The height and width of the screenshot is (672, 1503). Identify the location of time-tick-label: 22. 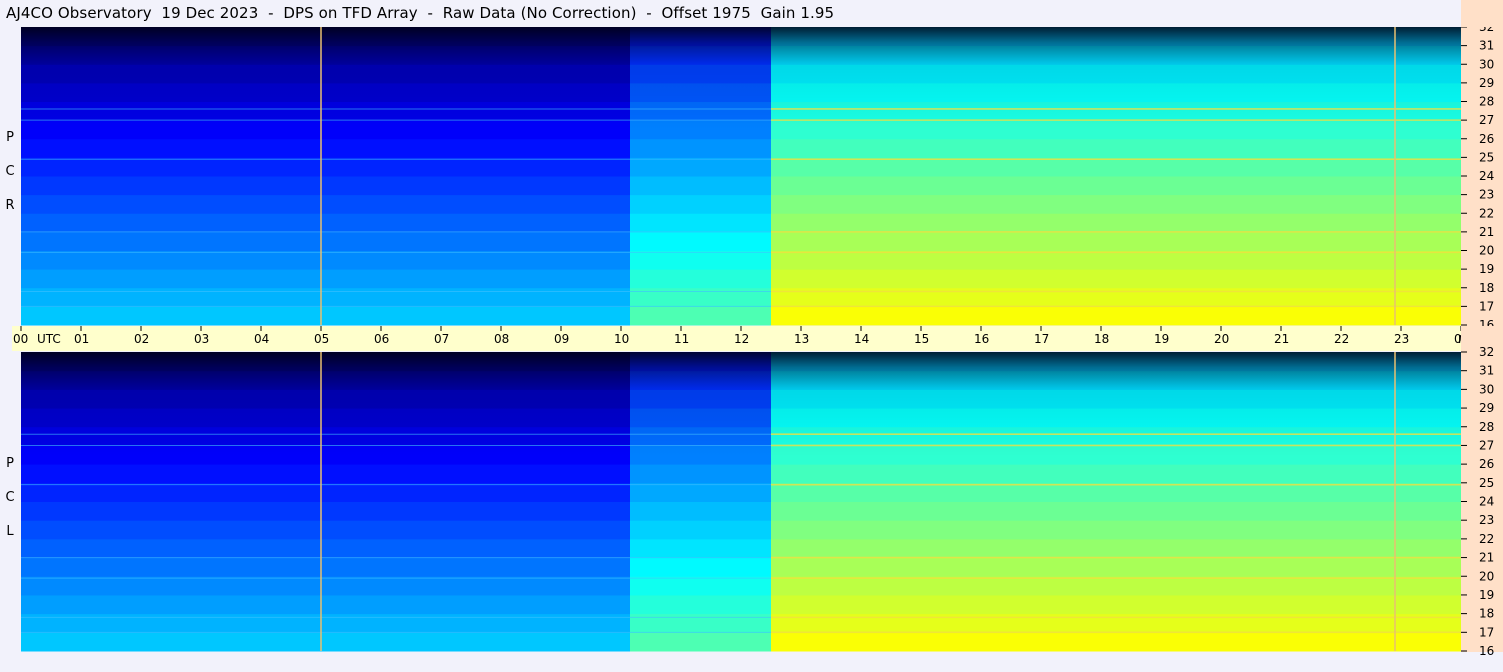
(1341, 339).